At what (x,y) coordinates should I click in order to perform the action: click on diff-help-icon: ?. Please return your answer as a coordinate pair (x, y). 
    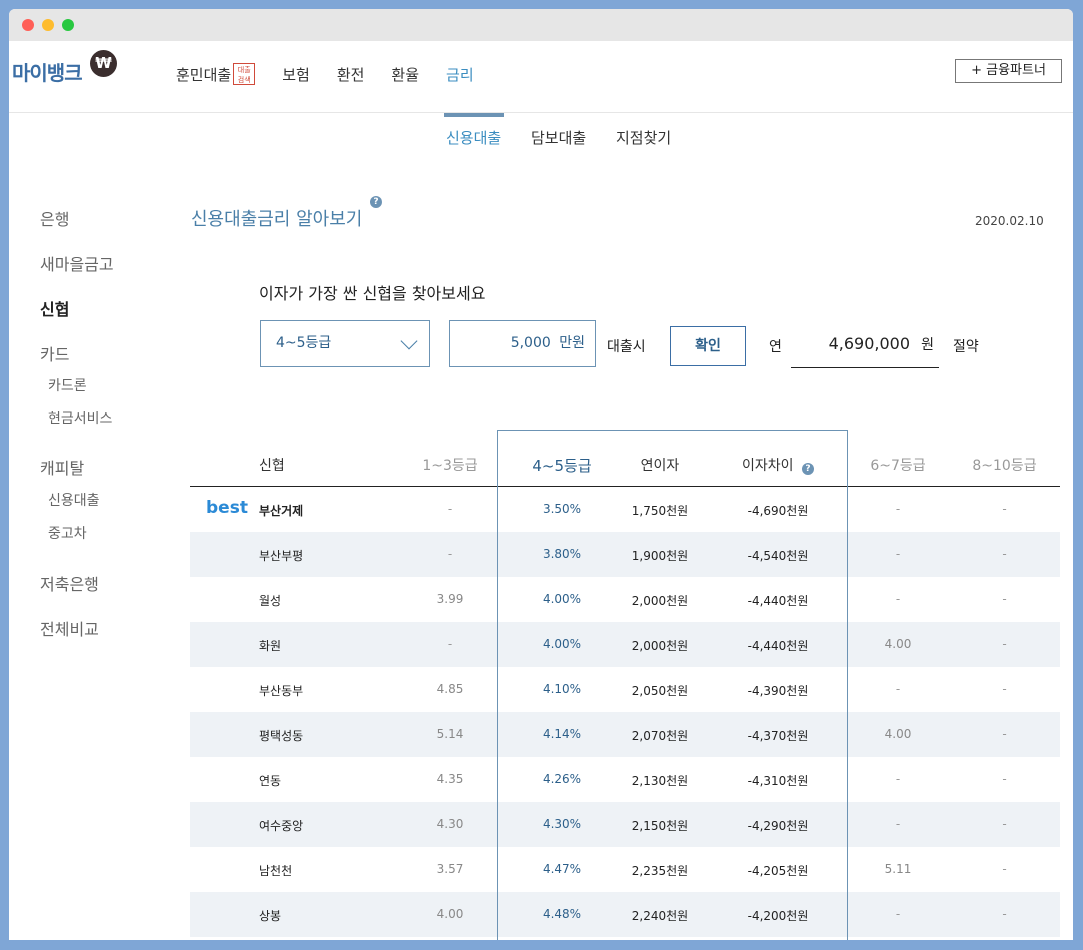
    Looking at the image, I should click on (807, 469).